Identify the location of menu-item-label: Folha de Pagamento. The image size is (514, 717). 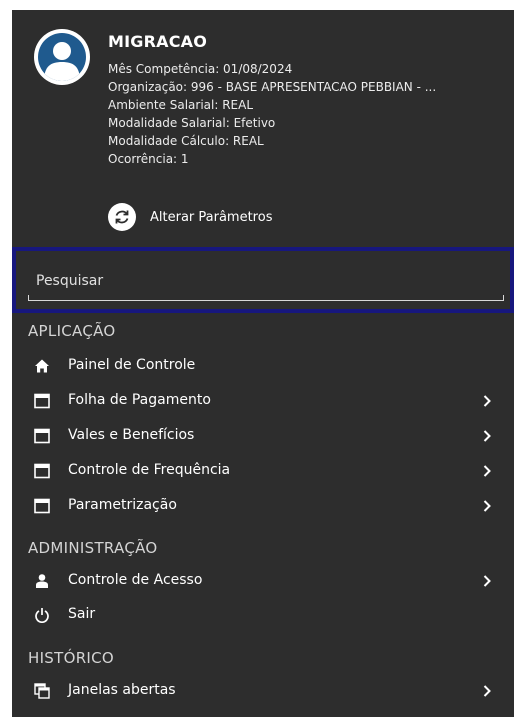
(139, 400).